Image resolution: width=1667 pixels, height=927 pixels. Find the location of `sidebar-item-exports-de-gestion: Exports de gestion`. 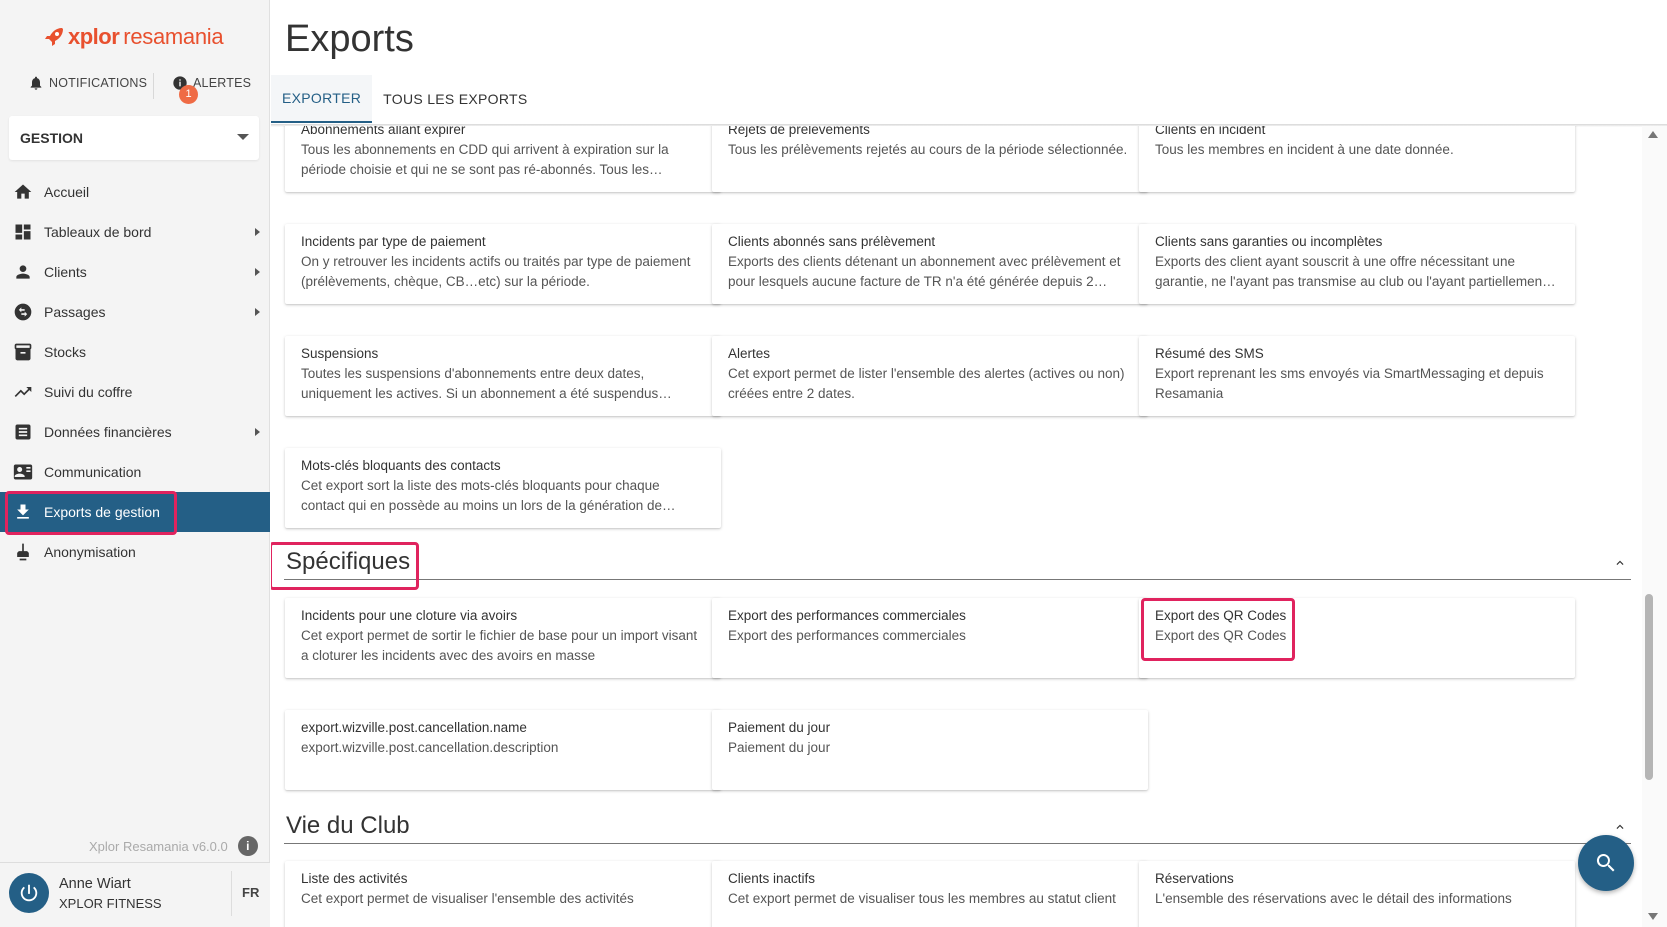

sidebar-item-exports-de-gestion: Exports de gestion is located at coordinates (135, 512).